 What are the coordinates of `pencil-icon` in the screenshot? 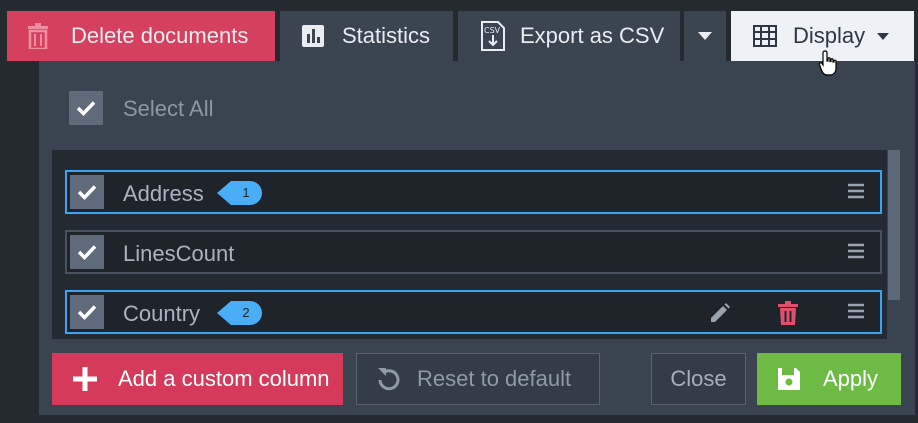 It's located at (720, 315).